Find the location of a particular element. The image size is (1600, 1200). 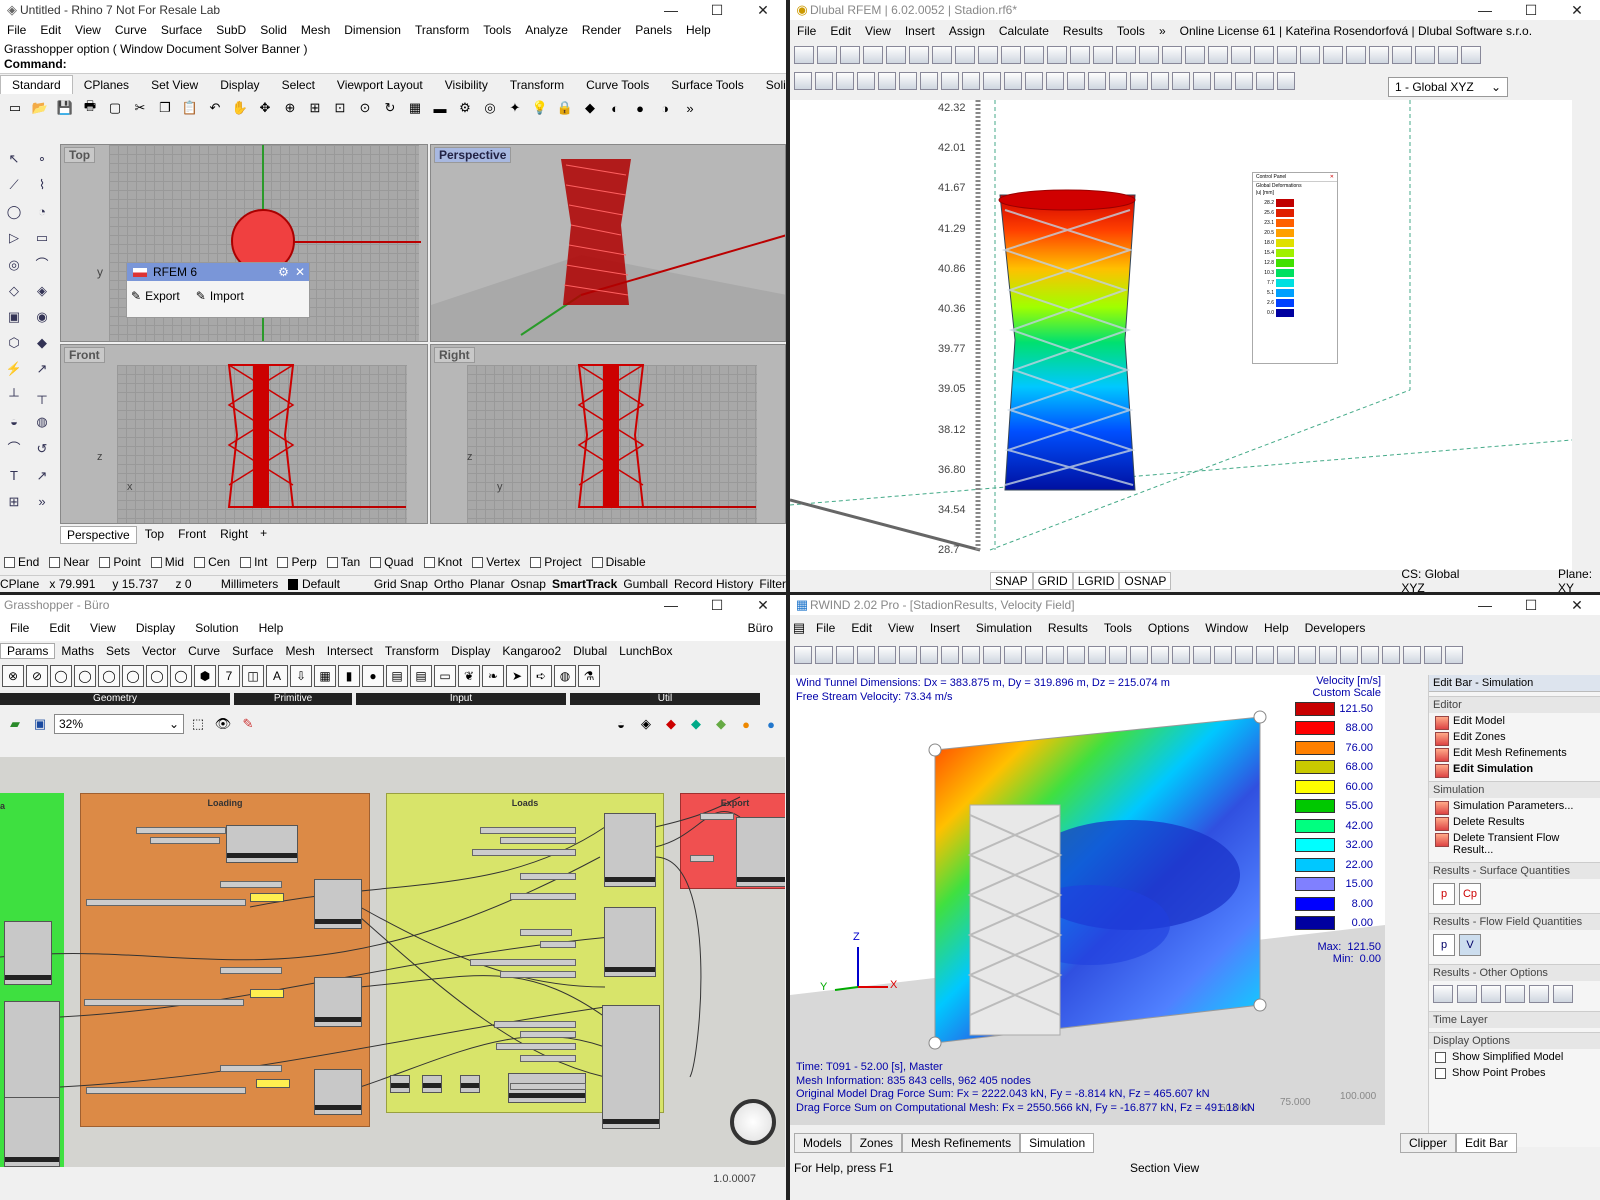

menu-help: Help is located at coordinates (1276, 628).